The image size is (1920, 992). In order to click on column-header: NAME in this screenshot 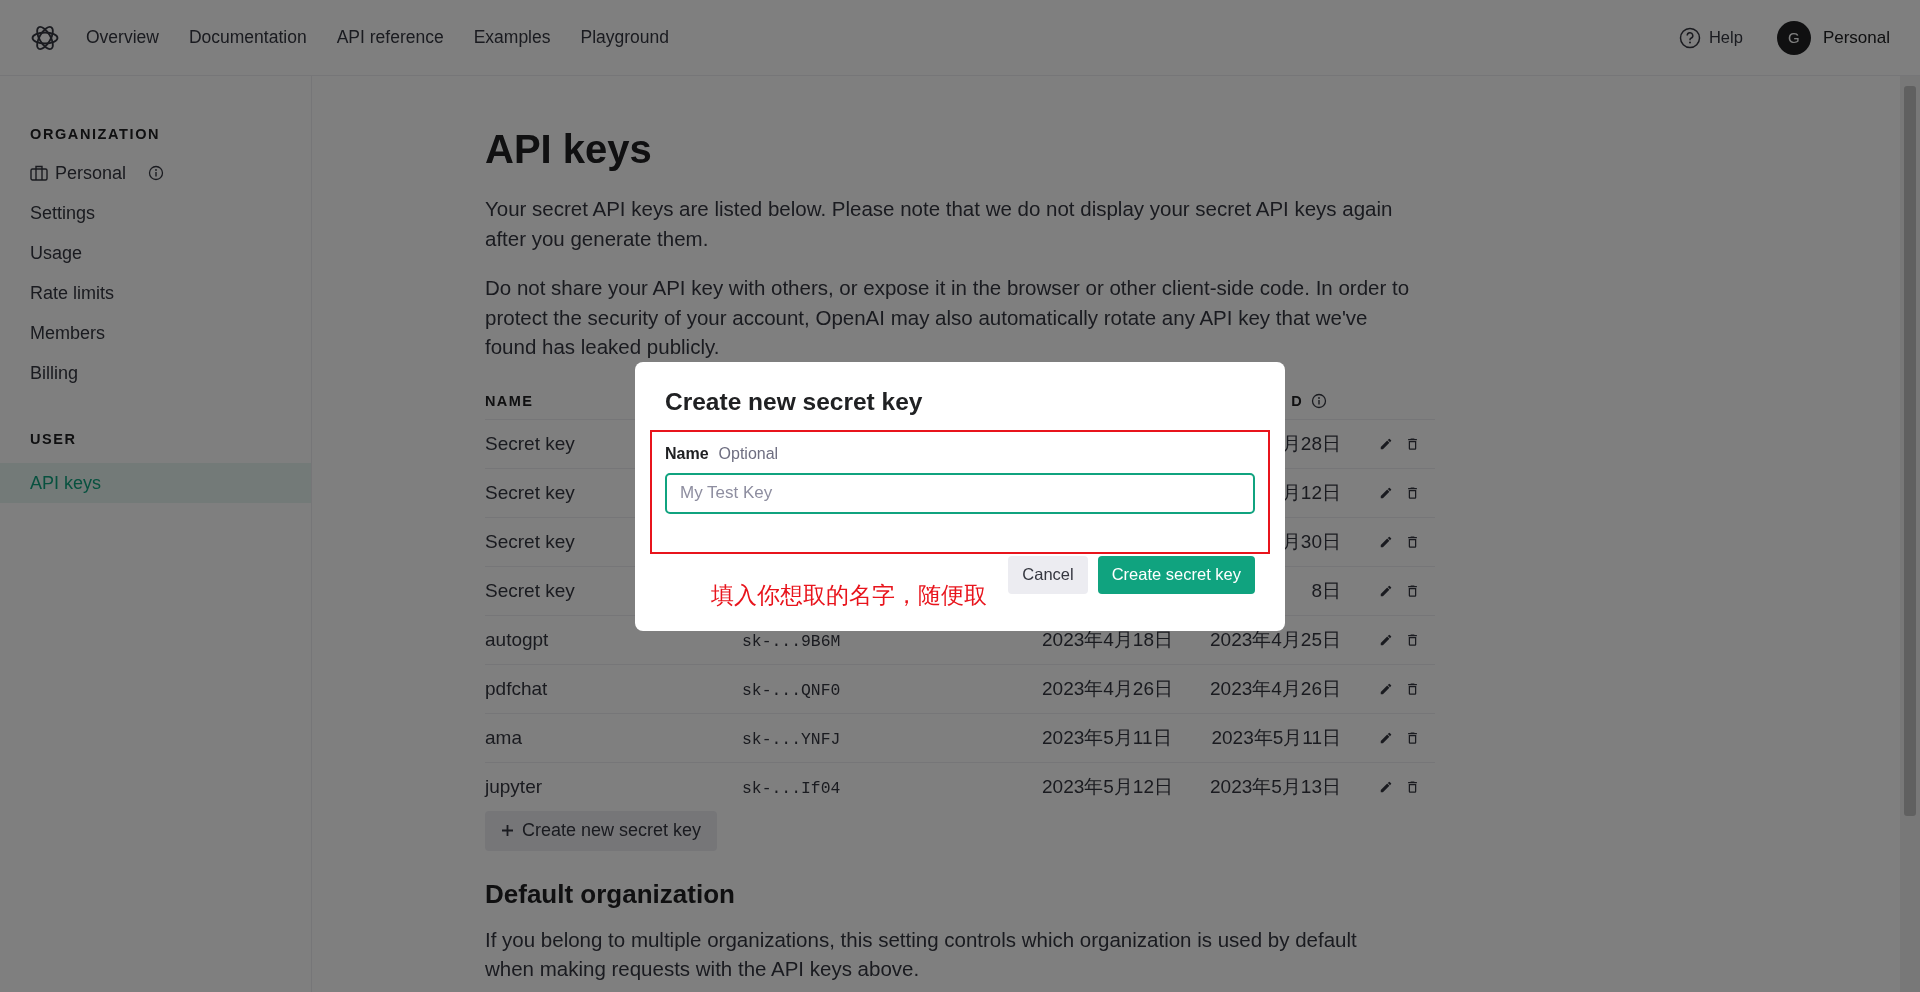, I will do `click(509, 400)`.